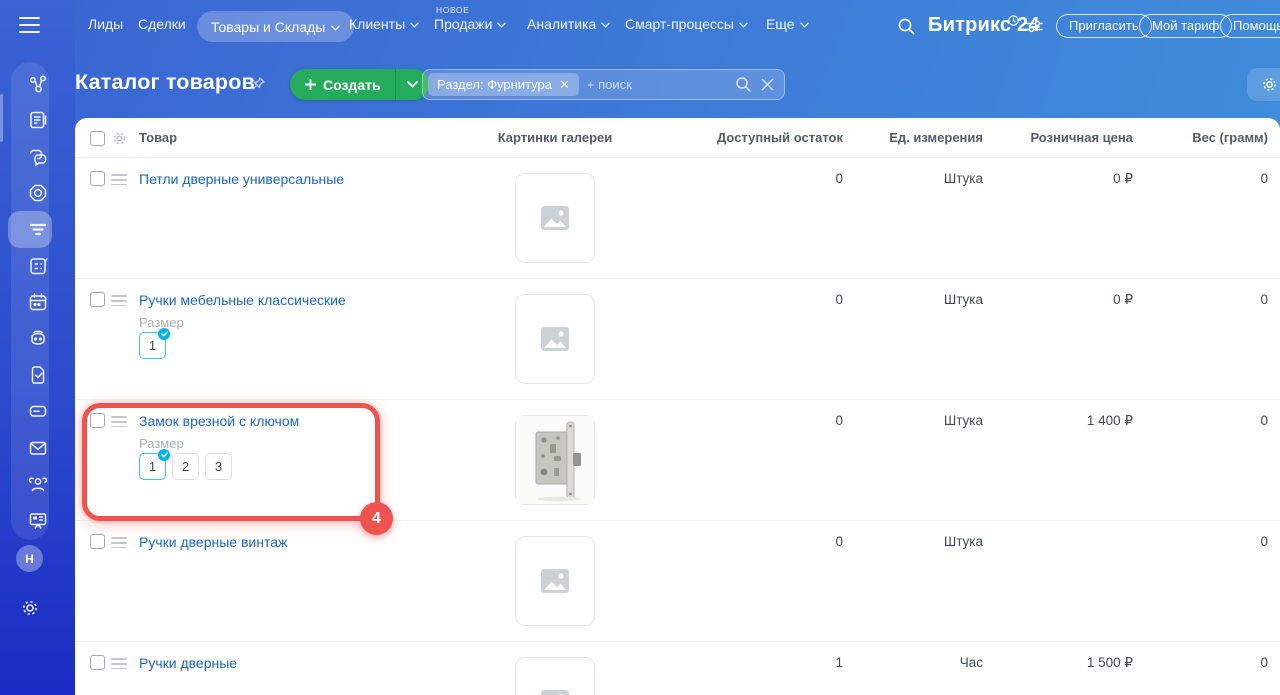  Describe the element at coordinates (213, 542) in the screenshot. I see `product-link: Ручки дверные винтаж` at that location.